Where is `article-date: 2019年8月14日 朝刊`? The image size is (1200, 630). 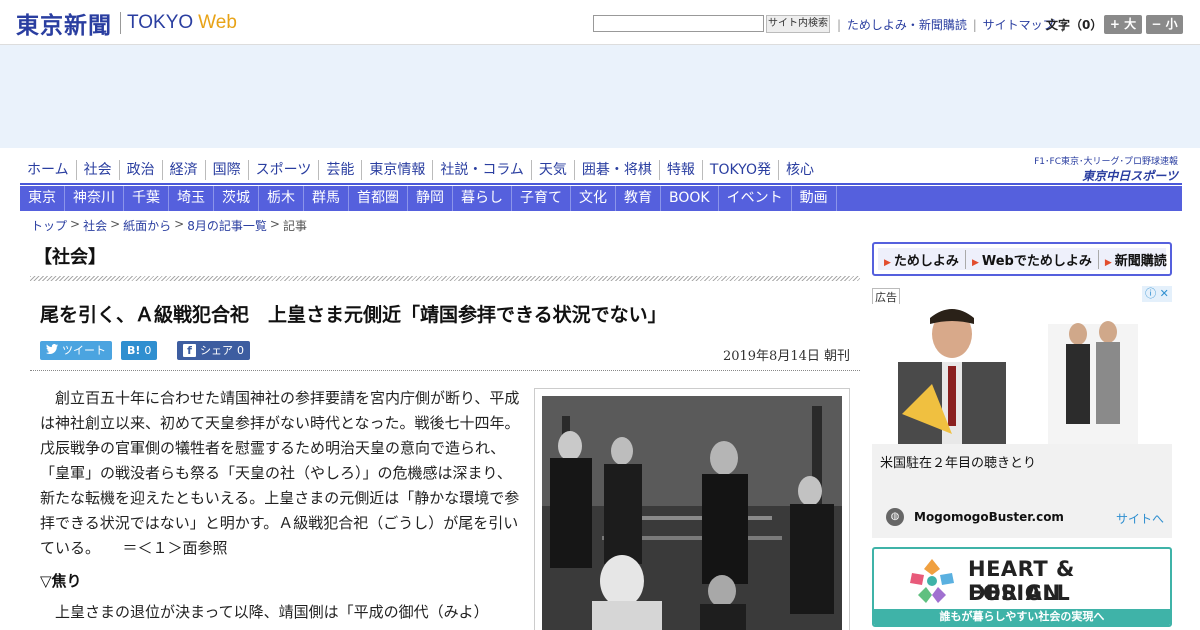 article-date: 2019年8月14日 朝刊 is located at coordinates (786, 356).